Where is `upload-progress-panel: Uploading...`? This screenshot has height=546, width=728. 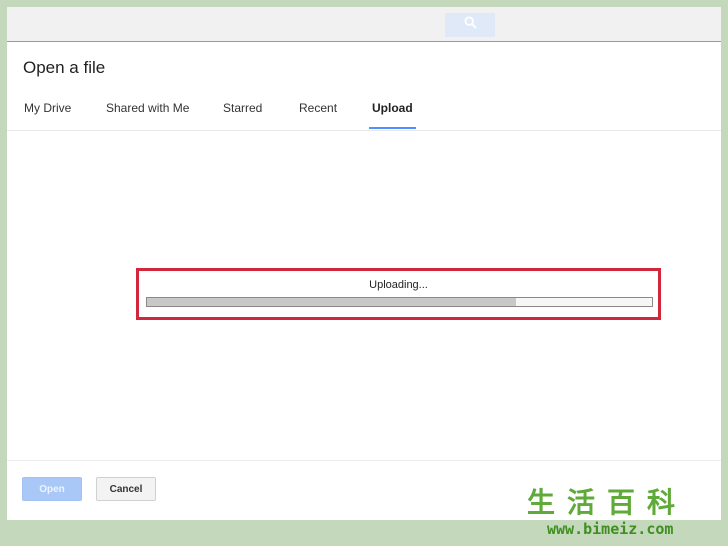
upload-progress-panel: Uploading... is located at coordinates (398, 294).